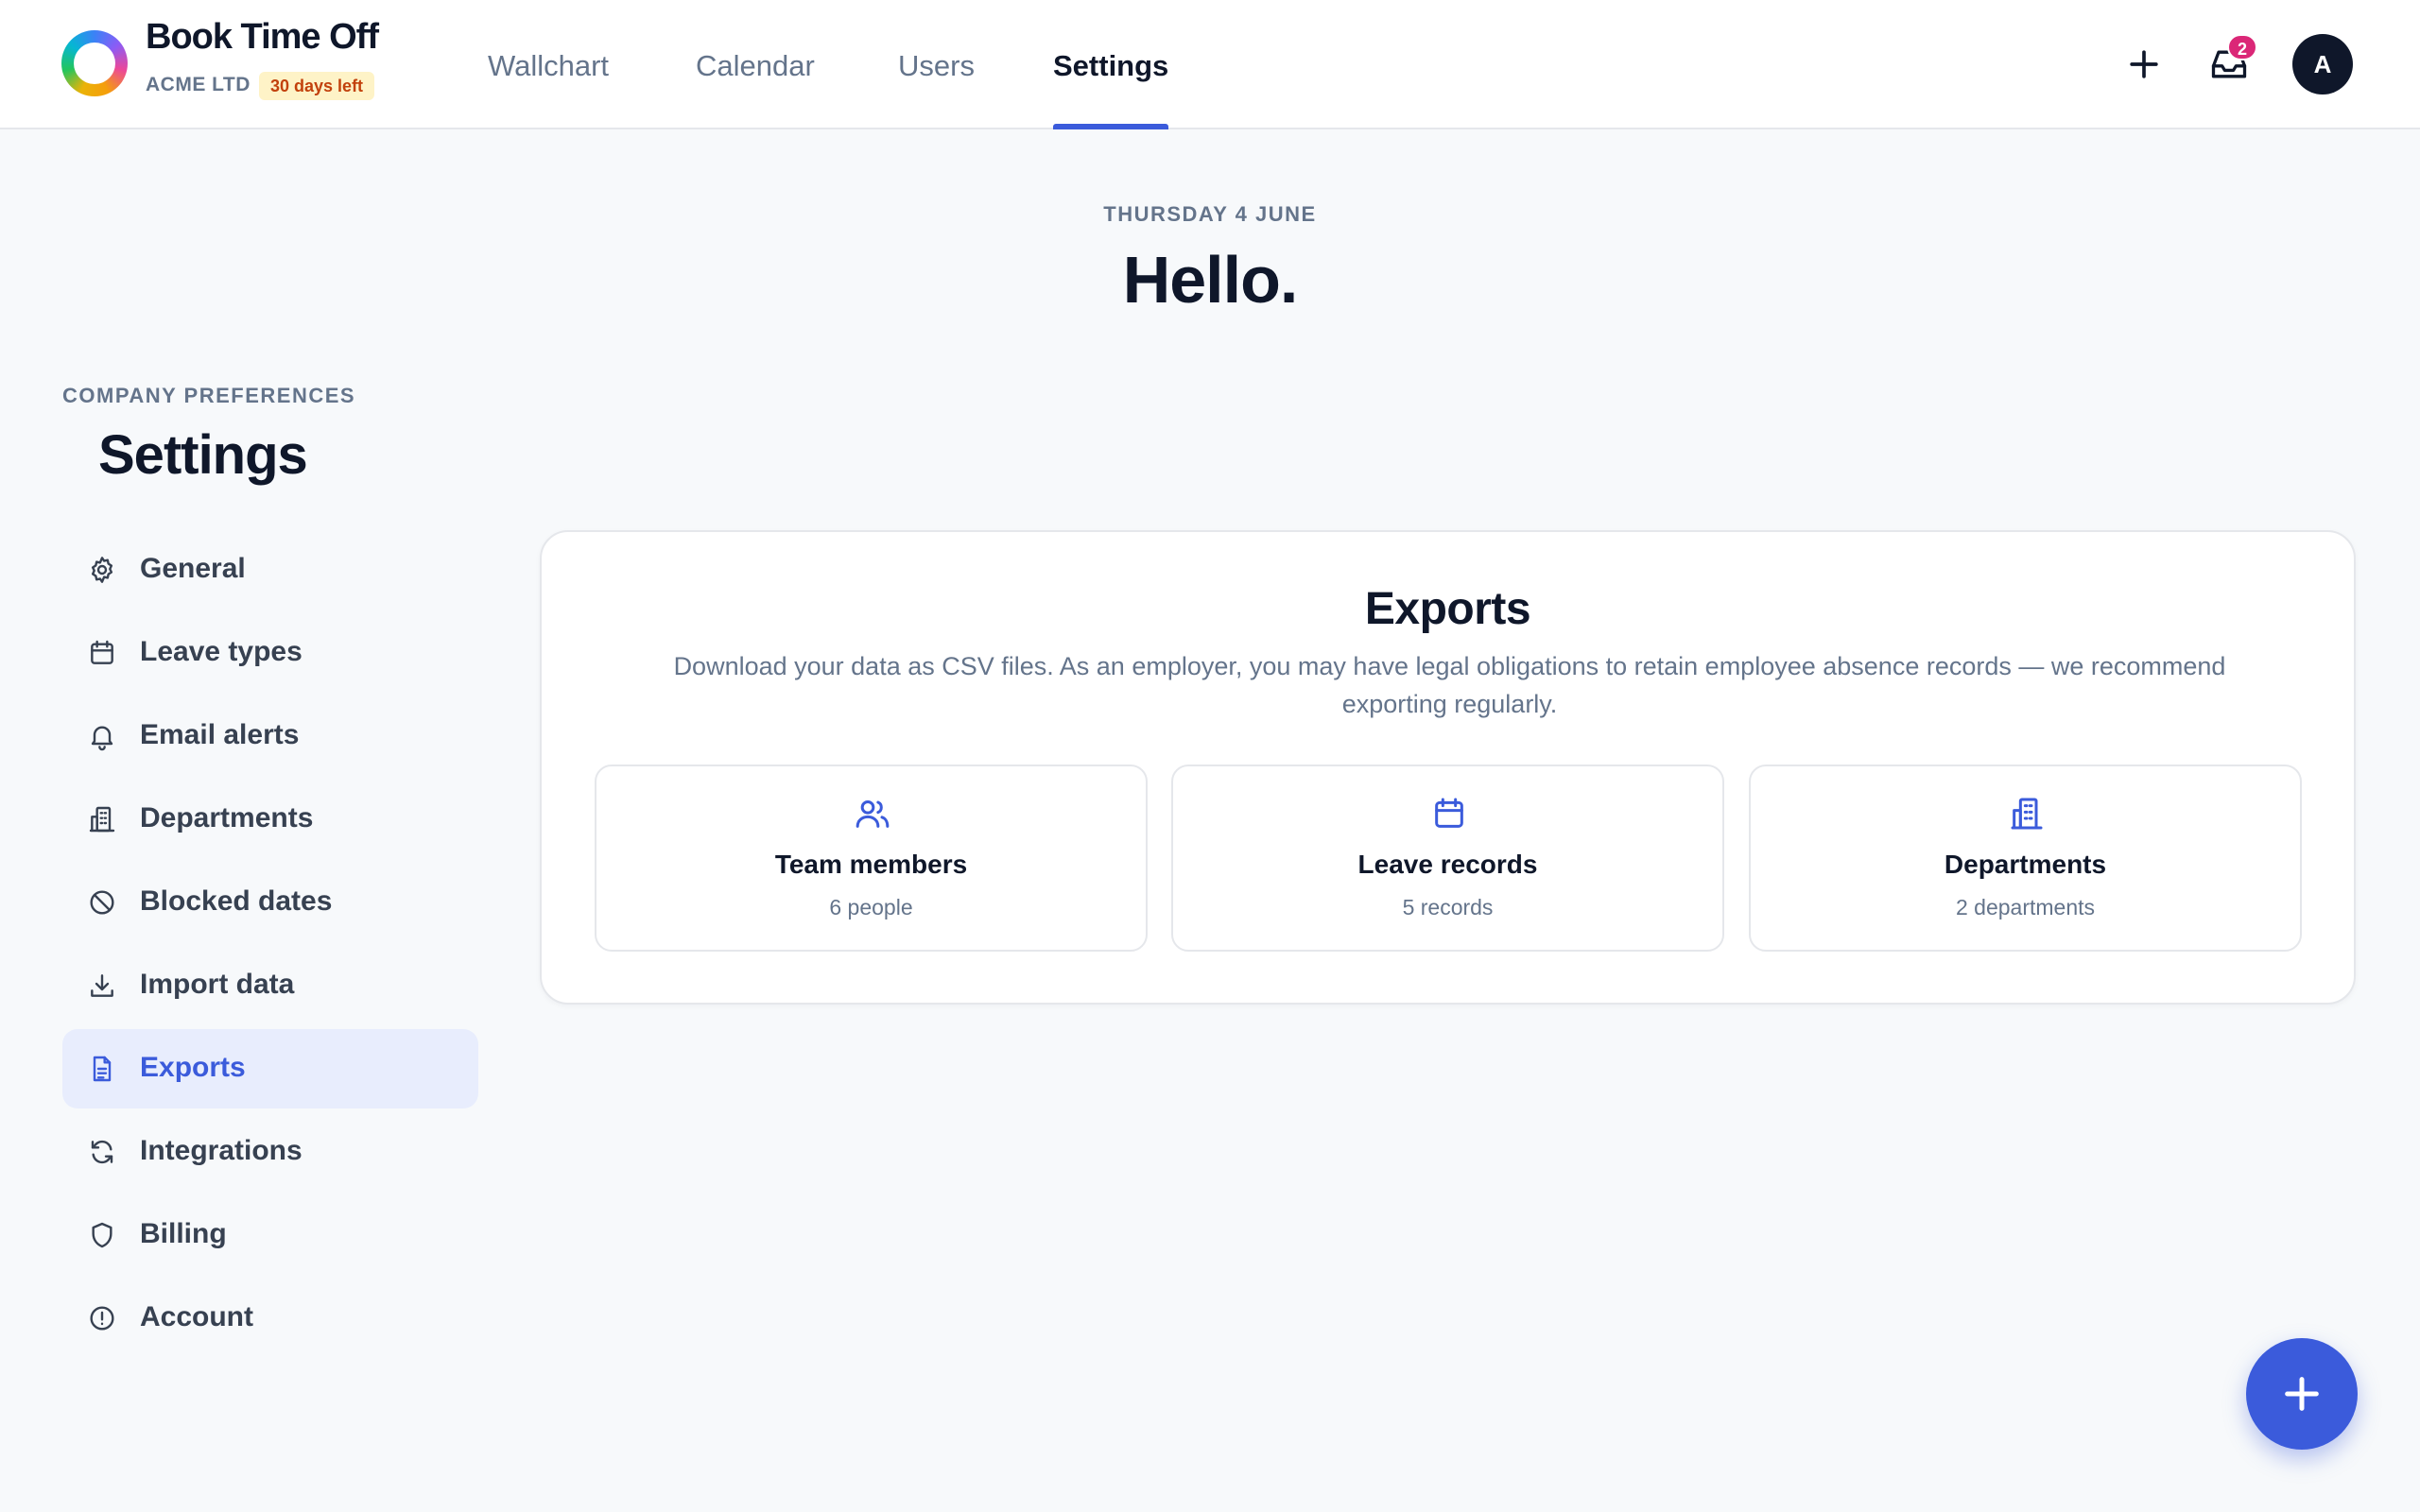  Describe the element at coordinates (2026, 907) in the screenshot. I see `tile-count: 2 departments` at that location.